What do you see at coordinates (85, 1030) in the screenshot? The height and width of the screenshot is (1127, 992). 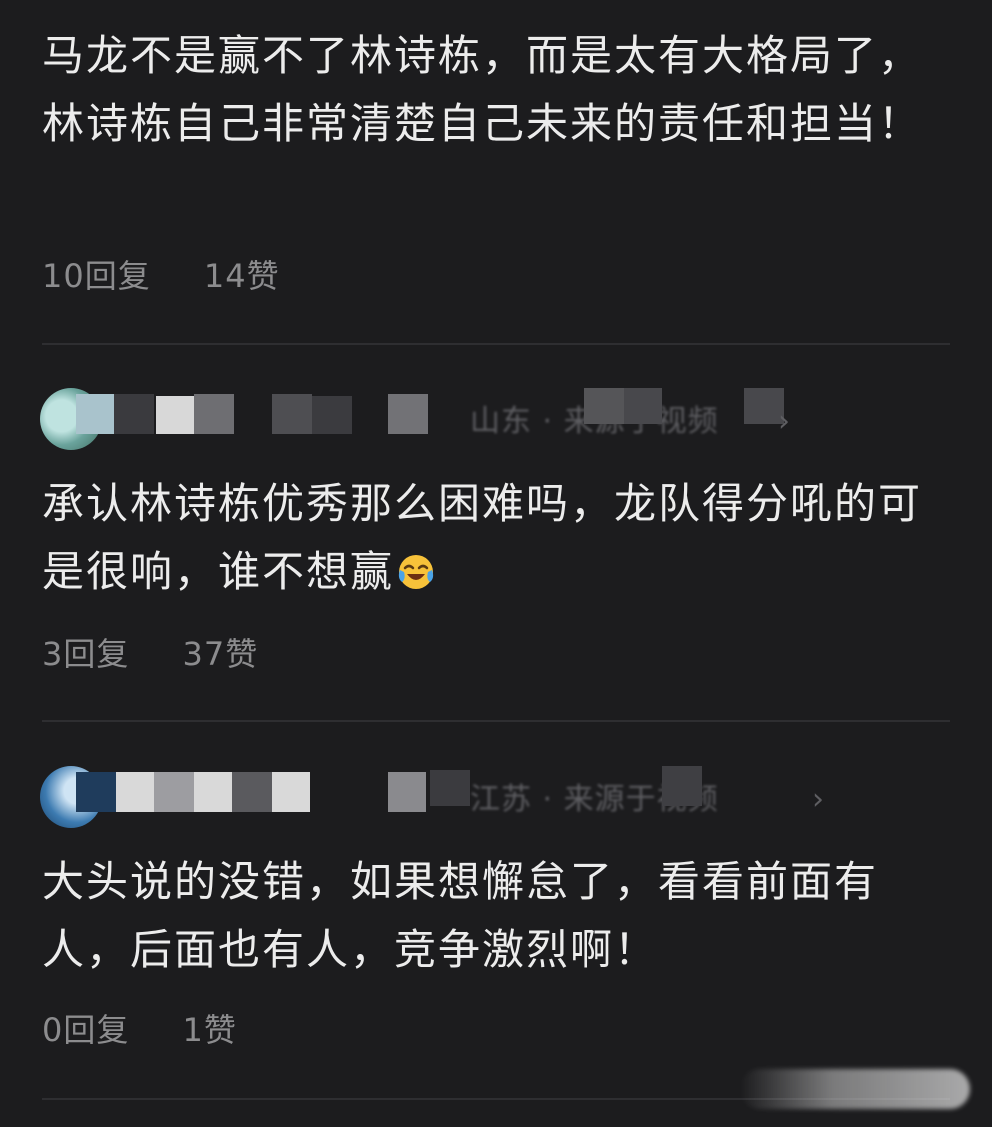 I see `reply-count: 0回复` at bounding box center [85, 1030].